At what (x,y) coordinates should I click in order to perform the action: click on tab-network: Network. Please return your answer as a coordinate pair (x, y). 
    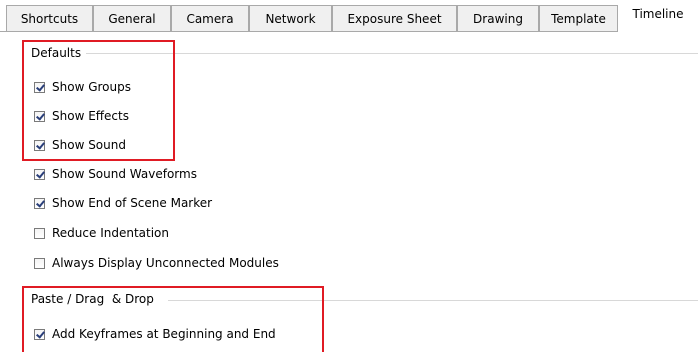
    Looking at the image, I should click on (290, 18).